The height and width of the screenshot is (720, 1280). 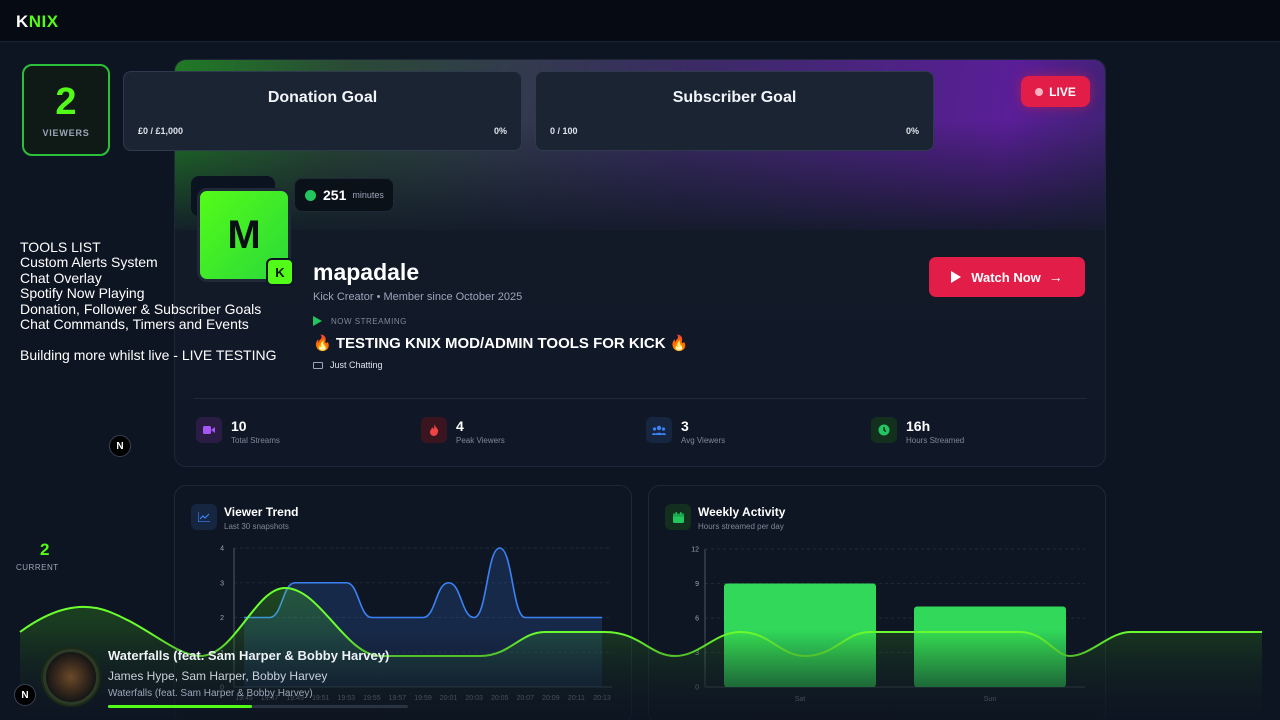 I want to click on stats-divider, so click(x=640, y=398).